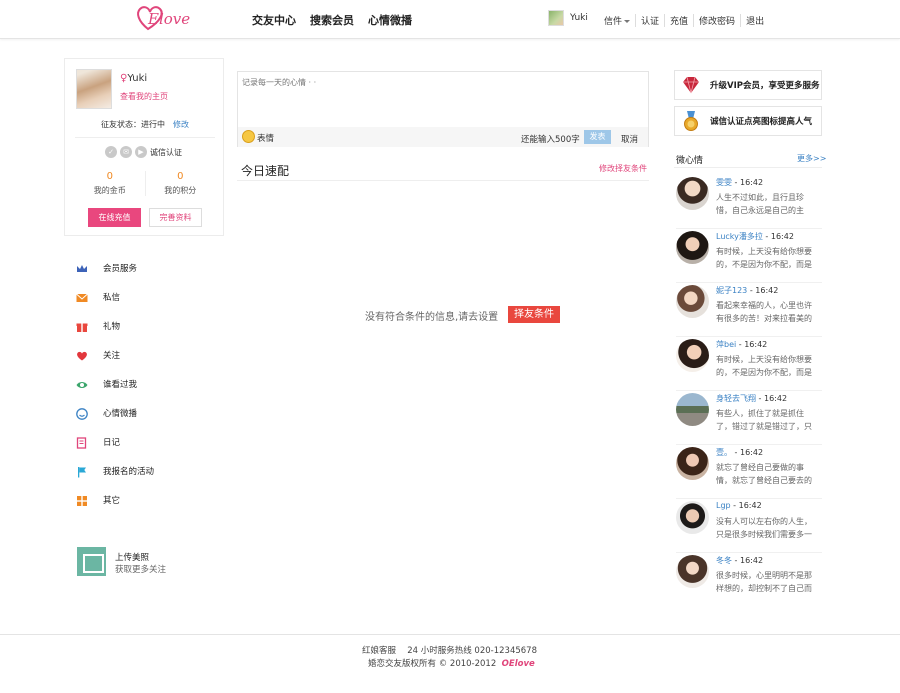 The width and height of the screenshot is (900, 693). What do you see at coordinates (724, 182) in the screenshot?
I see `mood-author-name: 雯雯` at bounding box center [724, 182].